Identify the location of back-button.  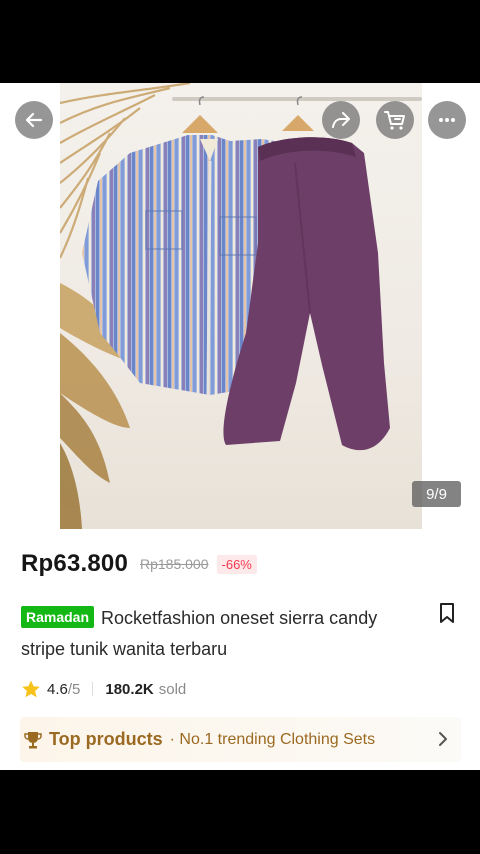
(34, 120).